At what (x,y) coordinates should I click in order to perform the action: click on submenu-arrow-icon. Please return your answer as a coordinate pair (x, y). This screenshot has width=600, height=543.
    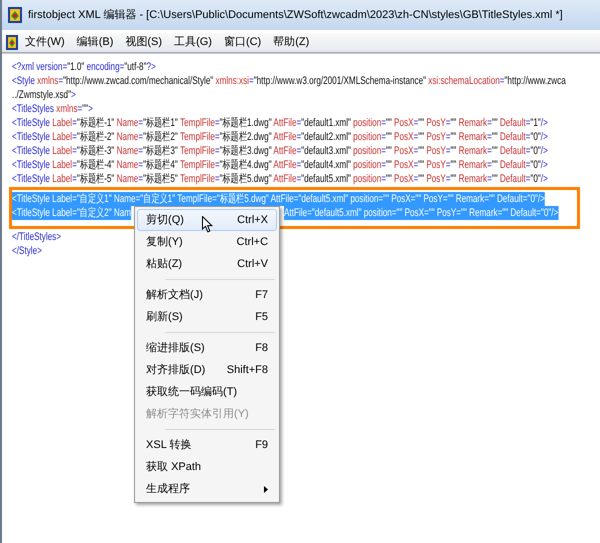
    Looking at the image, I should click on (266, 489).